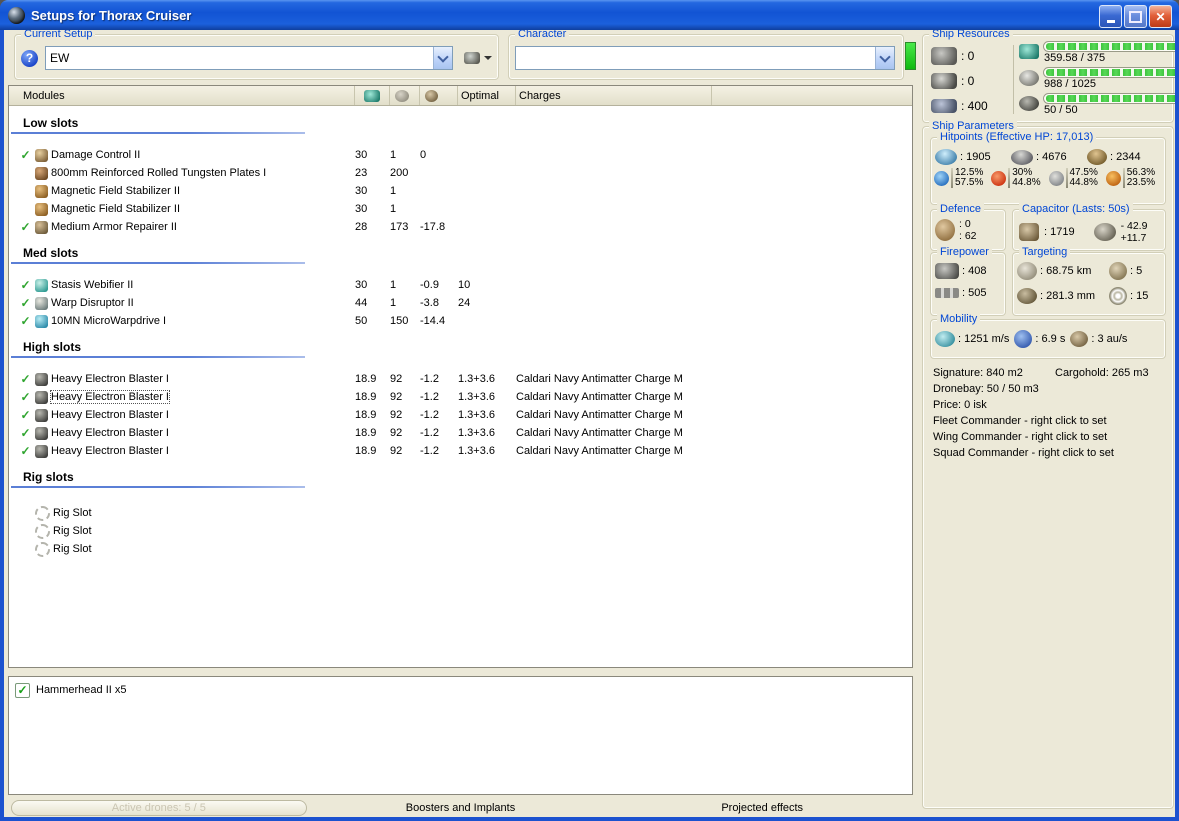  Describe the element at coordinates (460, 303) in the screenshot. I see `module-row: ✓ Warp Disruptor II 44 1 -3.8 24` at that location.